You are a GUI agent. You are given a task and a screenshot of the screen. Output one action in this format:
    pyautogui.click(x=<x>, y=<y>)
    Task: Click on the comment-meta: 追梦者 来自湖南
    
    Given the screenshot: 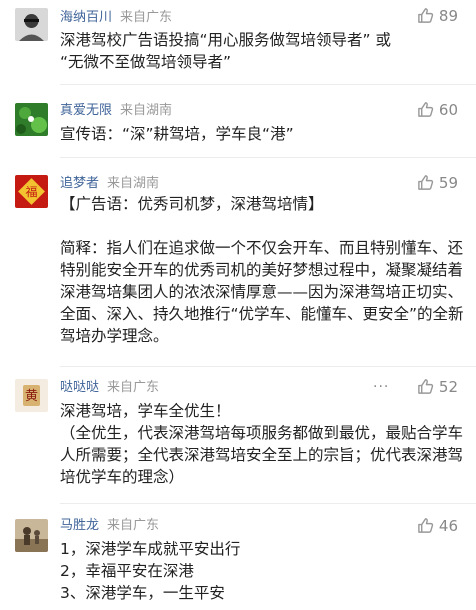 What is the action you would take?
    pyautogui.click(x=109, y=184)
    